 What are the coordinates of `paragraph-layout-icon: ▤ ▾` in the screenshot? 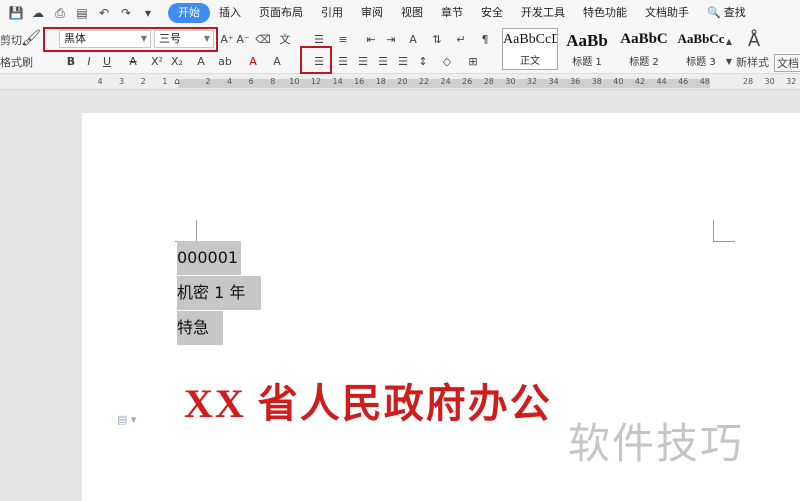 It's located at (126, 419).